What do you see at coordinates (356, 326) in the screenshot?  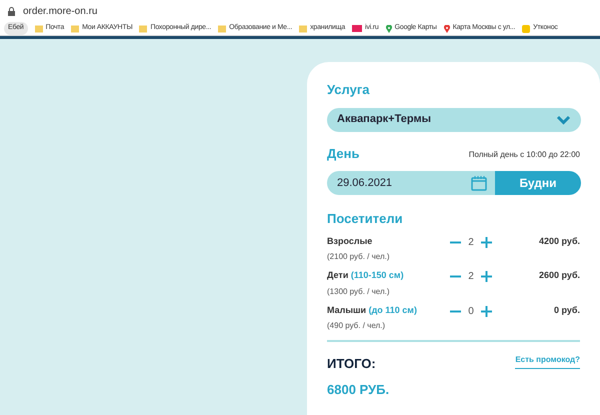 I see `unit-price: (490 руб. / чел.)` at bounding box center [356, 326].